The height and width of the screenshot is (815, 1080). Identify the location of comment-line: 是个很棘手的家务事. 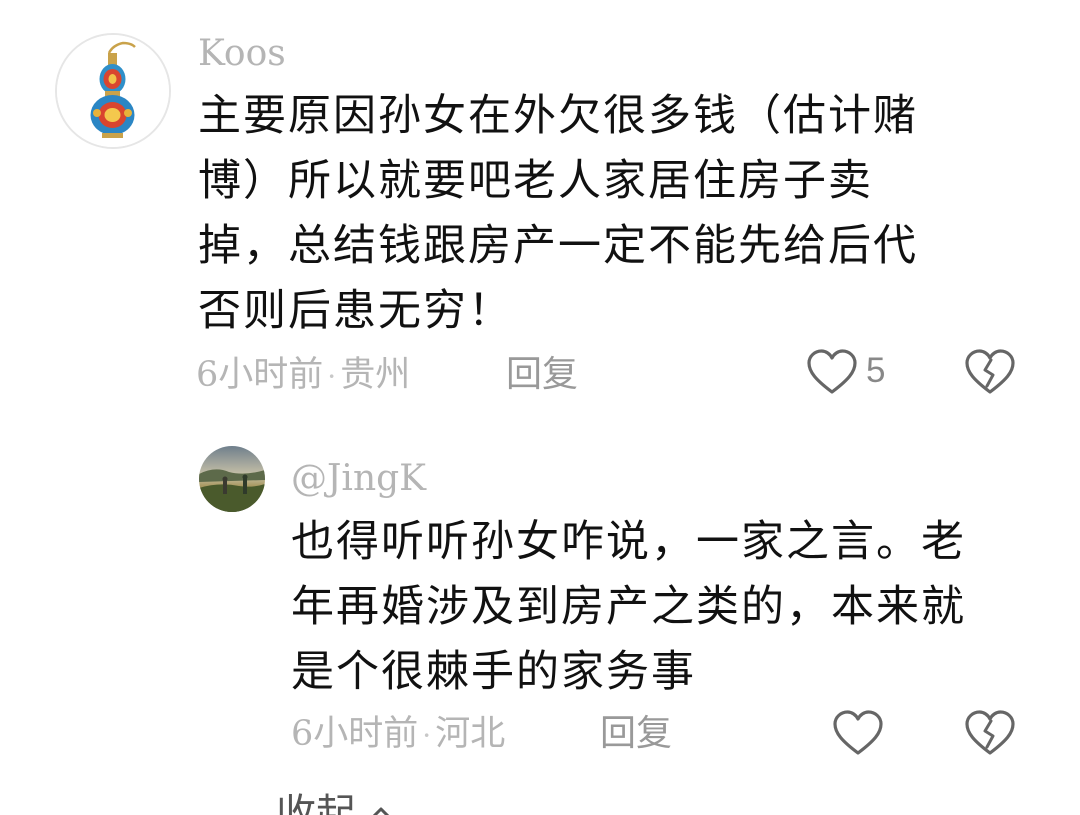
(493, 672).